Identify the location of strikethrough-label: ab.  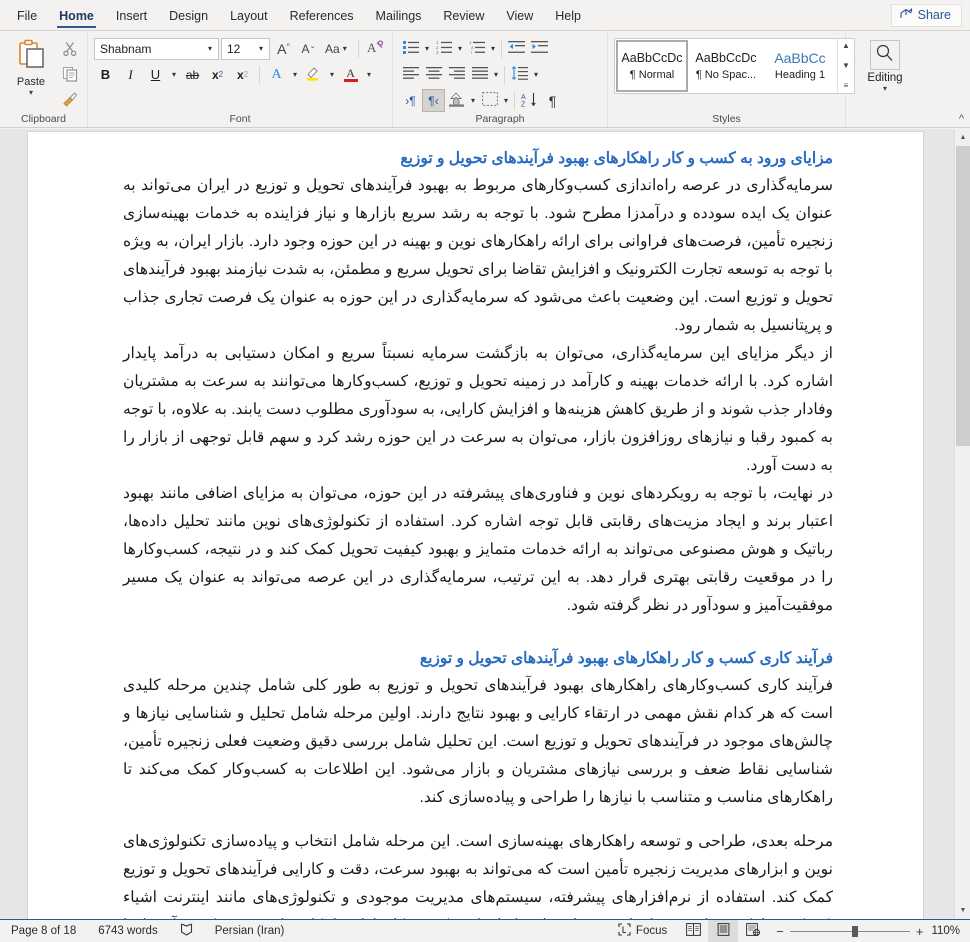
(192, 74).